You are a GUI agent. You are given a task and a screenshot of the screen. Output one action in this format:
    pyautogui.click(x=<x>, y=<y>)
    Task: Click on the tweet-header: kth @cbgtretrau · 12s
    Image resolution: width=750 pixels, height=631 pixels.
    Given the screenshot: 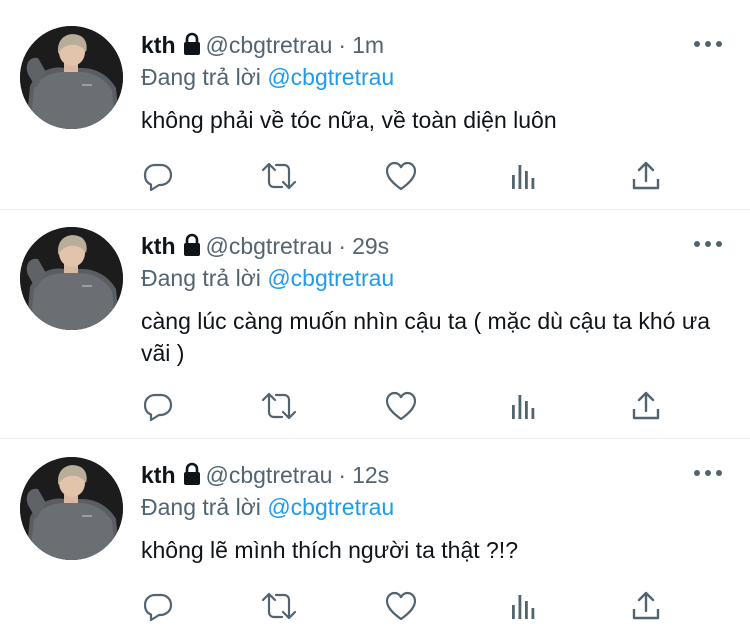 What is the action you would take?
    pyautogui.click(x=265, y=475)
    